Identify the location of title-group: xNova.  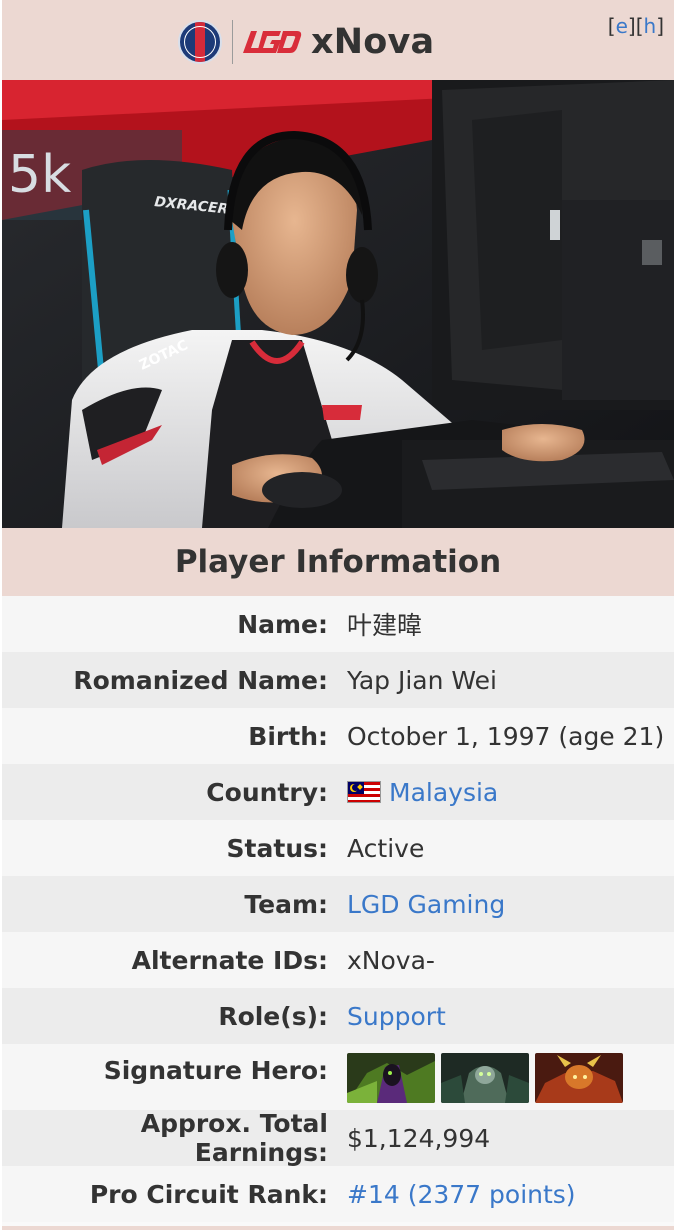
(306, 42).